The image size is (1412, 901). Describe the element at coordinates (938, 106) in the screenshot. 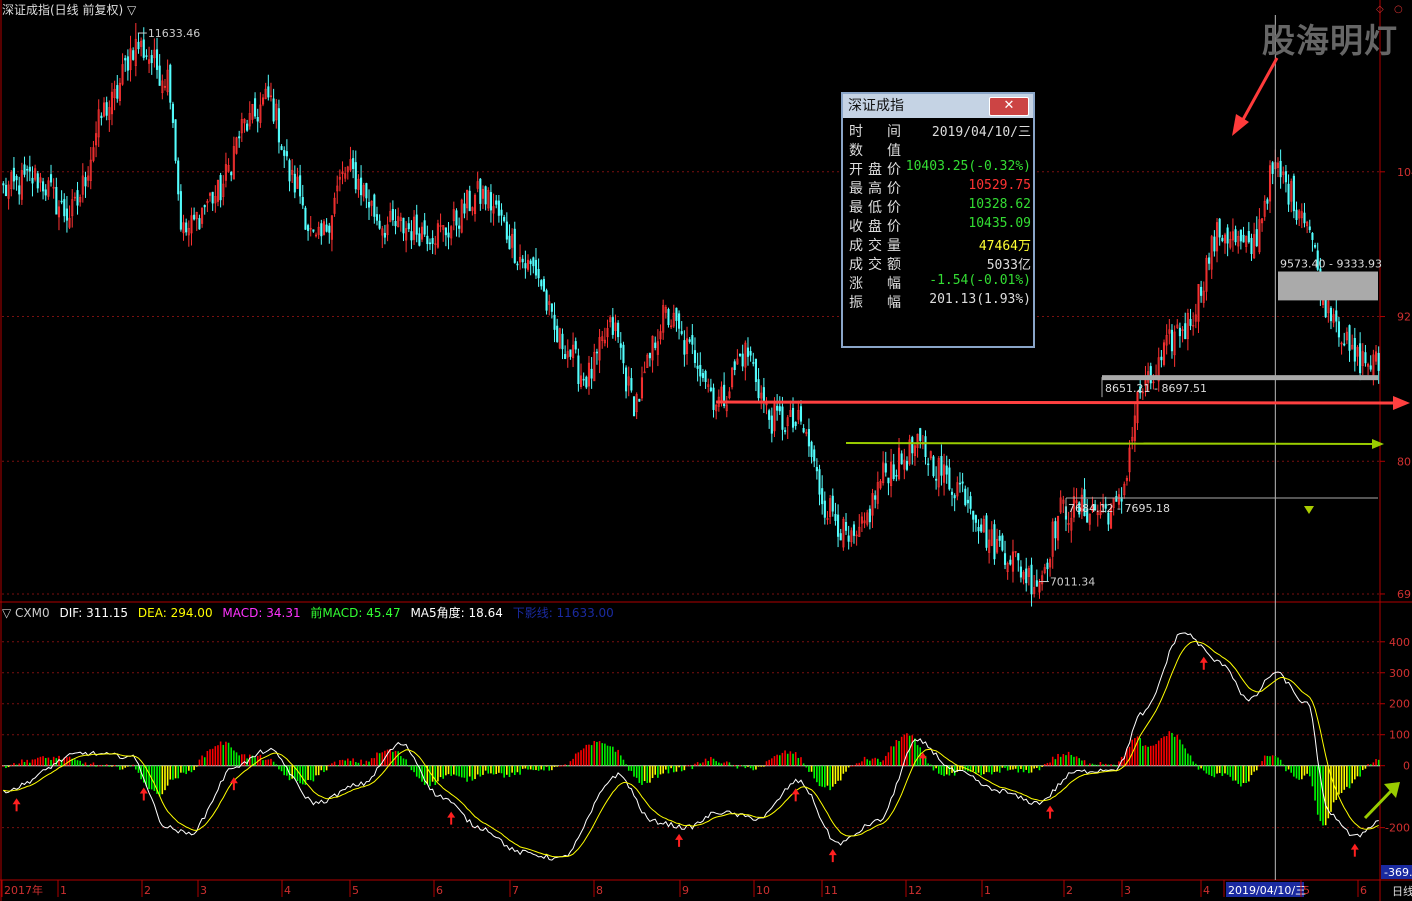

I see `popup-title-bar: 深证成指 ✕` at that location.